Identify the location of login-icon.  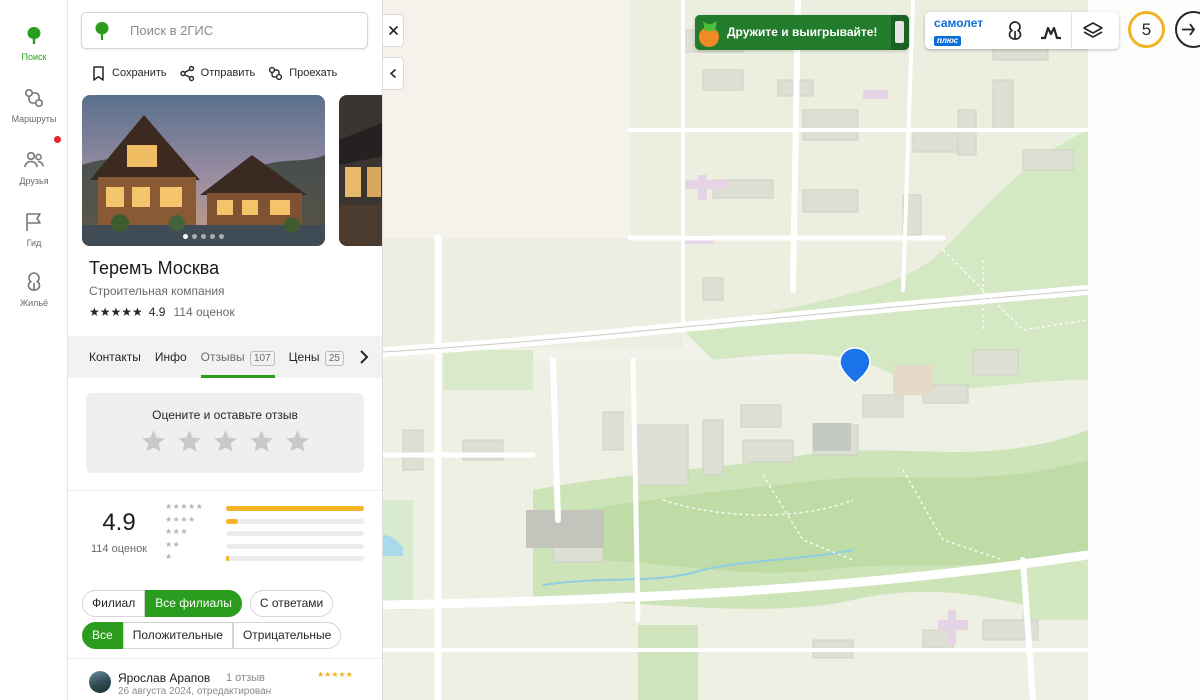
(1189, 29).